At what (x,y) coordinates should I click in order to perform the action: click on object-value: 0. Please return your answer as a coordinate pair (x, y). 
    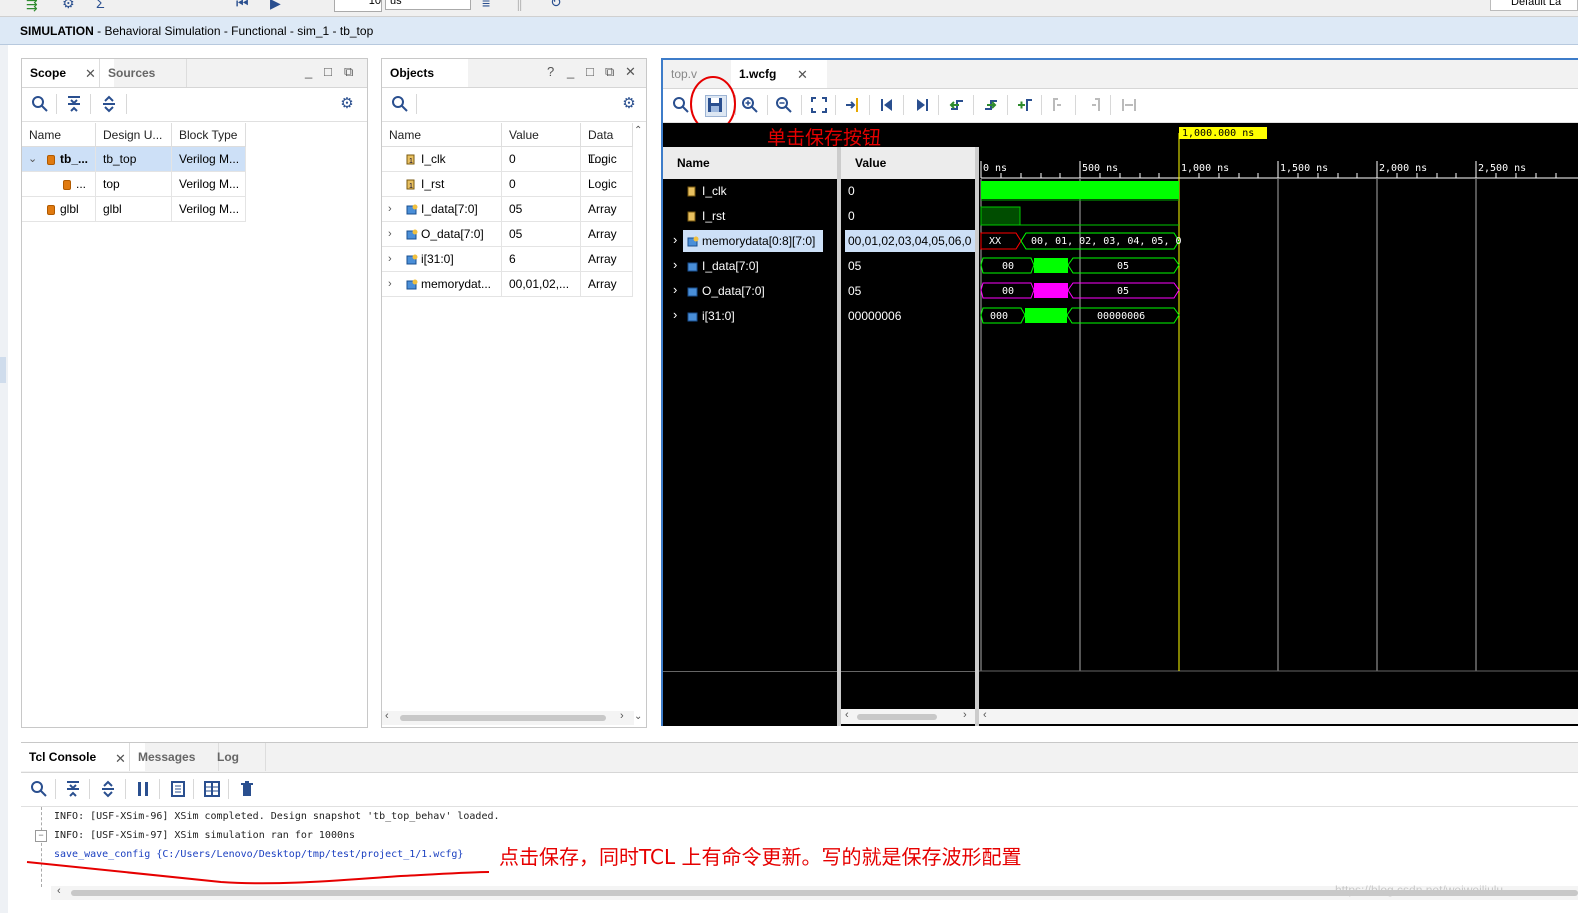
    Looking at the image, I should click on (541, 184).